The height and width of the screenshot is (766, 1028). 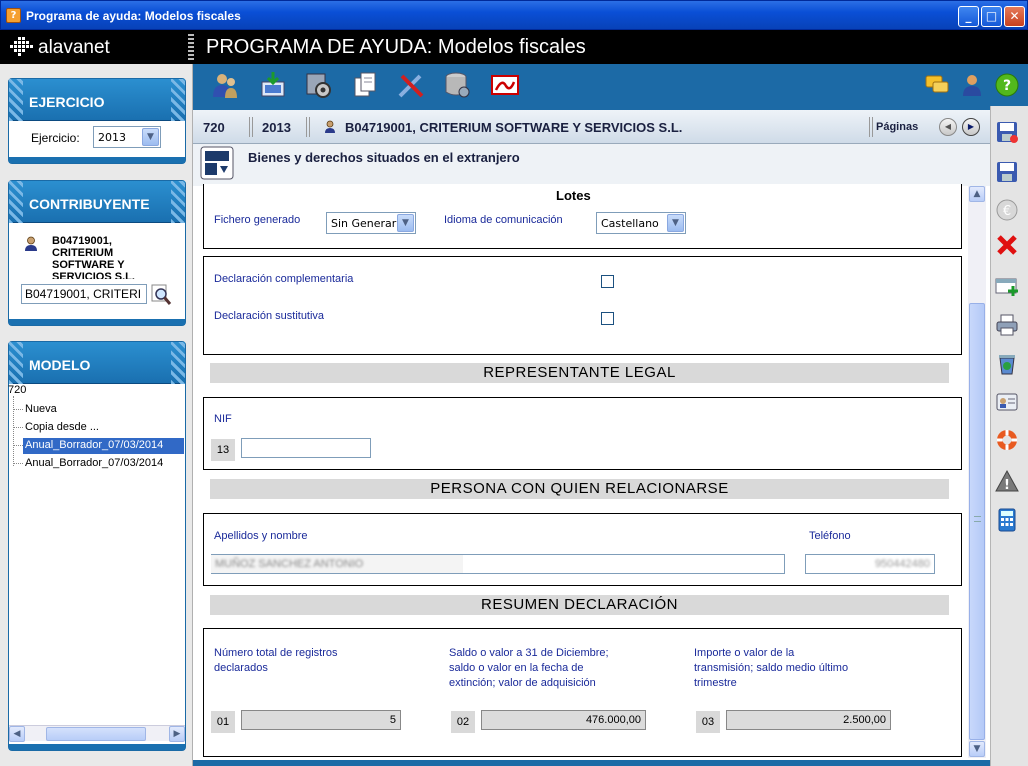 What do you see at coordinates (463, 722) in the screenshot?
I see `saldo-field-number: 02` at bounding box center [463, 722].